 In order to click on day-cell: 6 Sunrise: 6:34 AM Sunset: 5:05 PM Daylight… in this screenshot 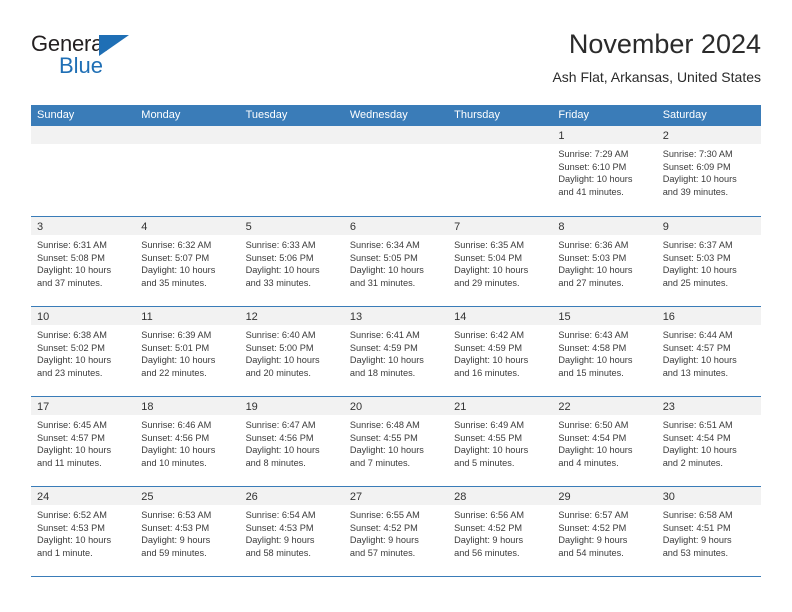, I will do `click(396, 261)`.